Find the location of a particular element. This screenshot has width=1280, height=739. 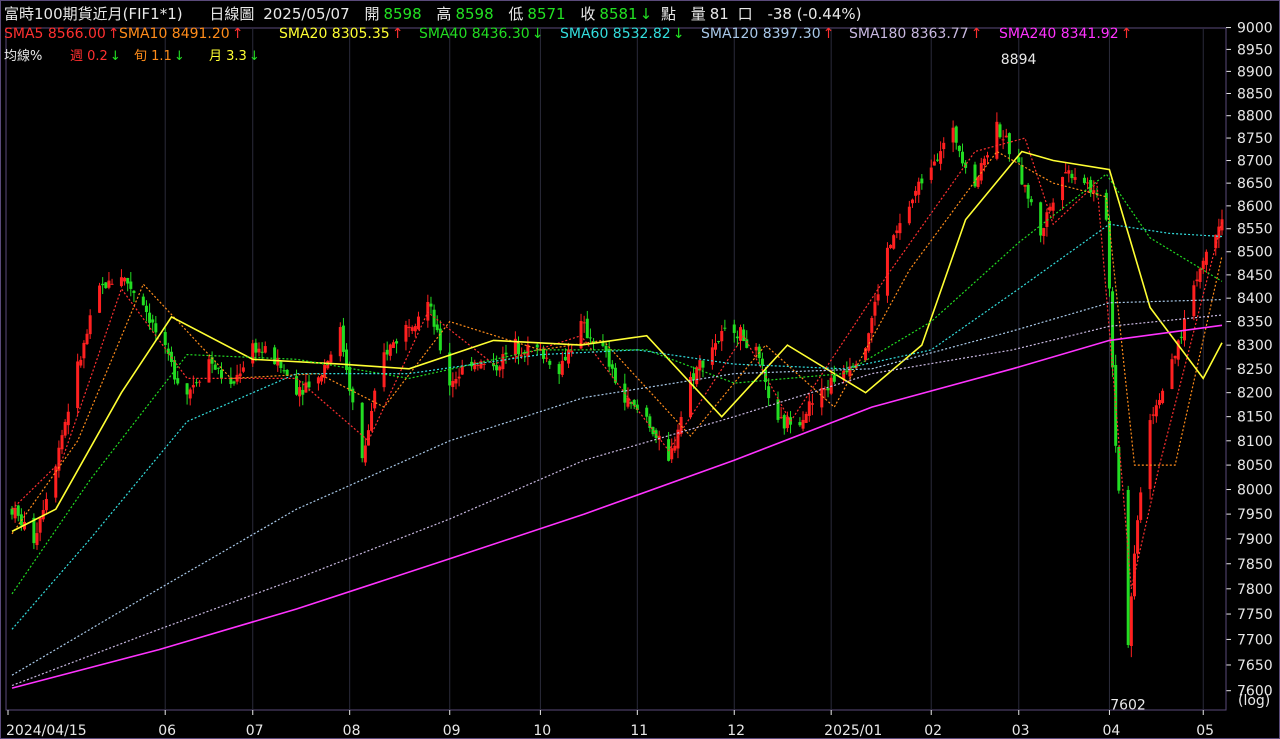

y-tick-label: 9000 is located at coordinates (1255, 29).